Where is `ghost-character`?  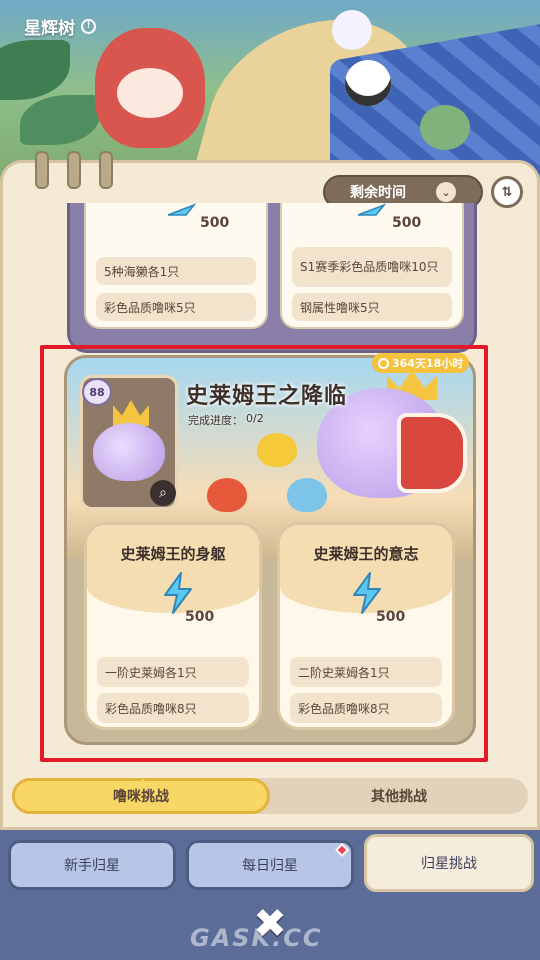 ghost-character is located at coordinates (352, 30).